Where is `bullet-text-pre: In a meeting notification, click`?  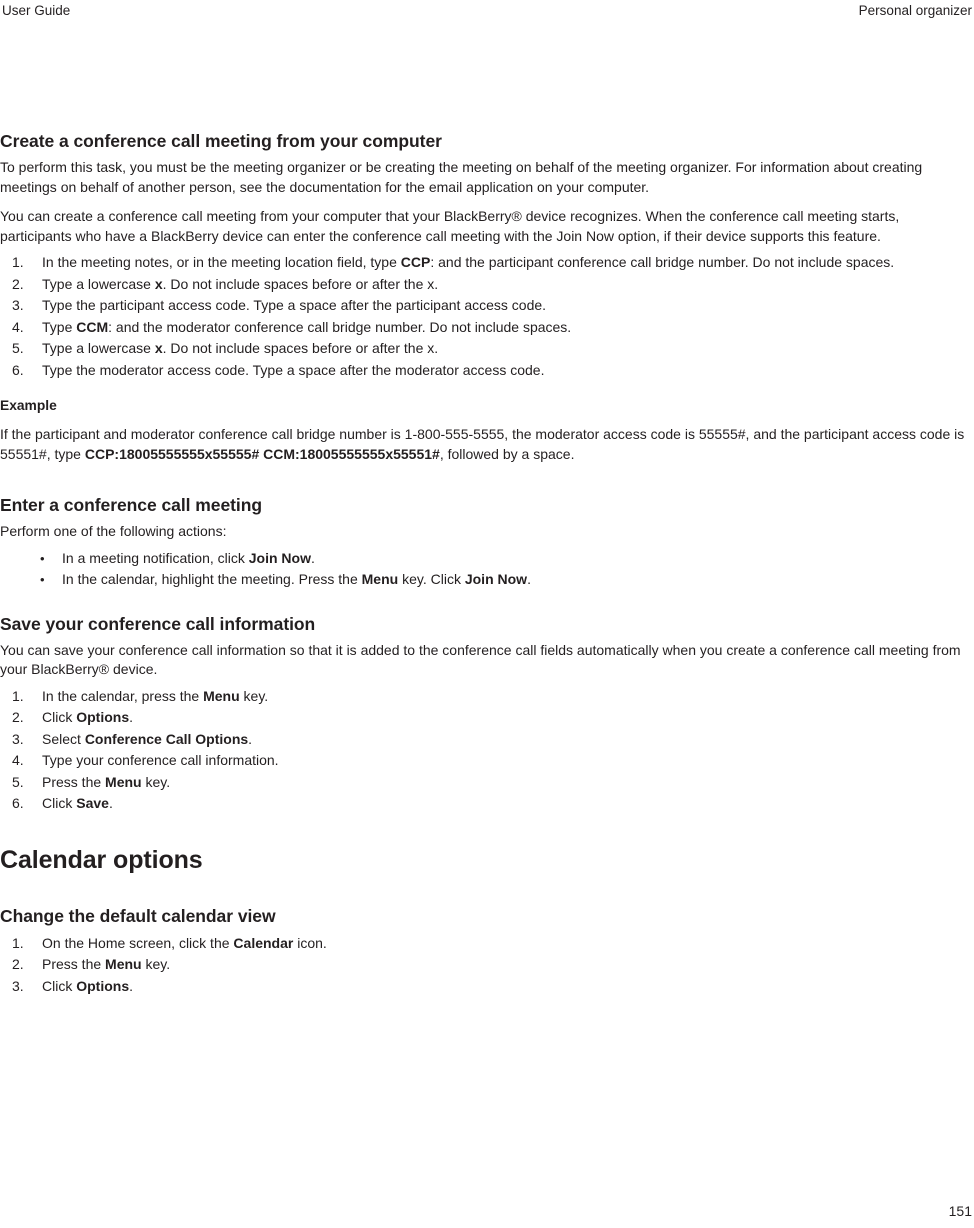
bullet-text-pre: In a meeting notification, click is located at coordinates (155, 557).